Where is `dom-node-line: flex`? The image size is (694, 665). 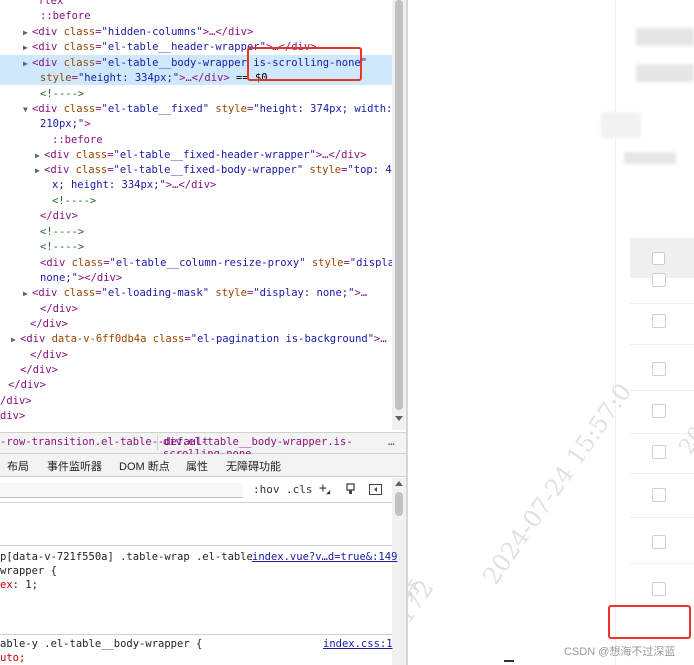
dom-node-line: flex is located at coordinates (50, 4).